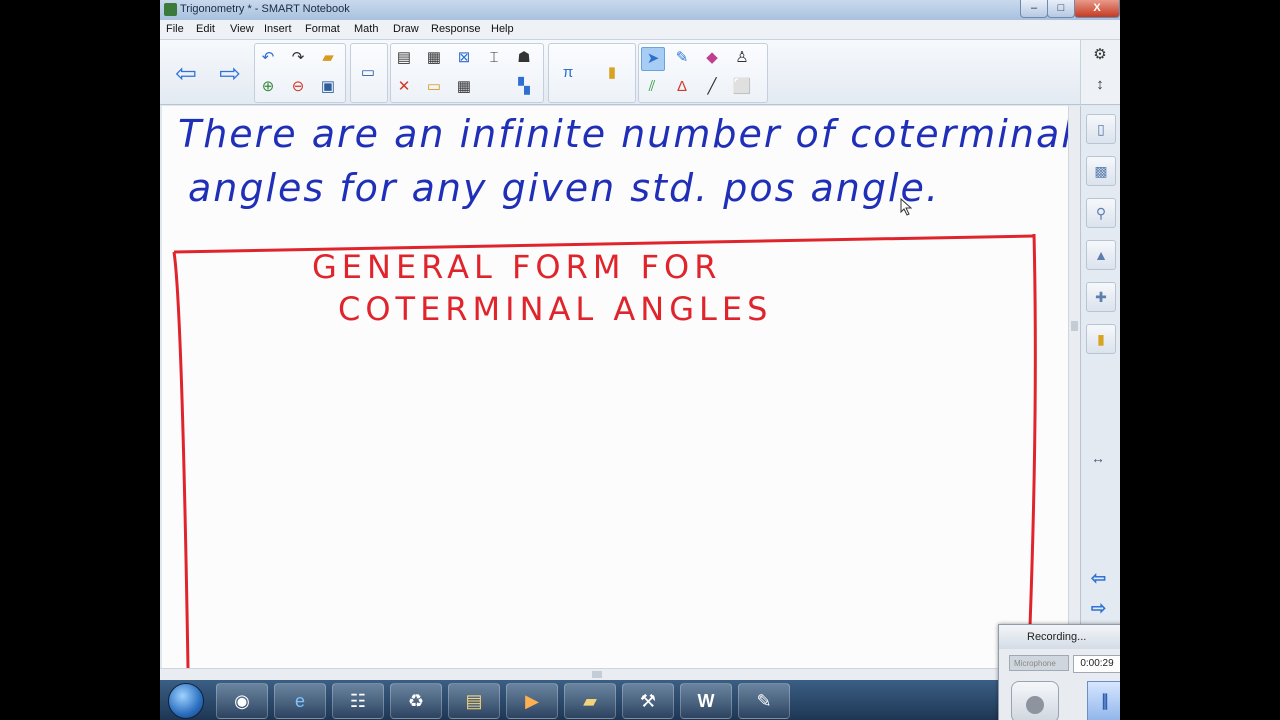 The height and width of the screenshot is (720, 1280). What do you see at coordinates (464, 87) in the screenshot?
I see `insert-table-icon: ▦` at bounding box center [464, 87].